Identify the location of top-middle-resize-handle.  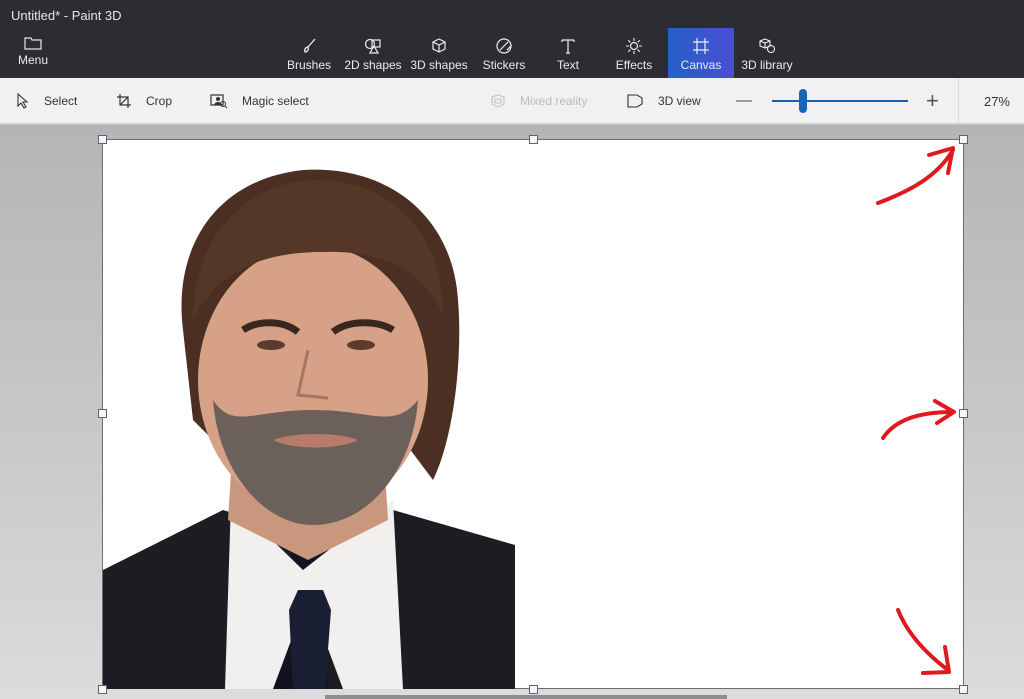
(533, 139).